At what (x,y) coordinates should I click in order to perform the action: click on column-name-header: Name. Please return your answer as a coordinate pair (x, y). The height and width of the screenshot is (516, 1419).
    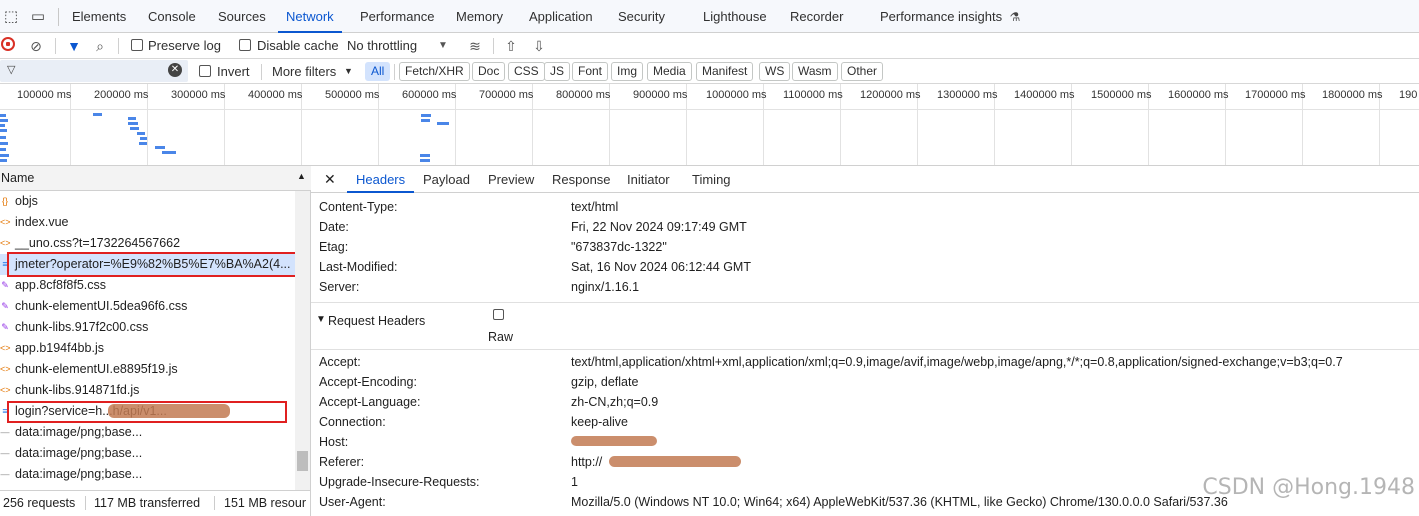
    Looking at the image, I should click on (17, 178).